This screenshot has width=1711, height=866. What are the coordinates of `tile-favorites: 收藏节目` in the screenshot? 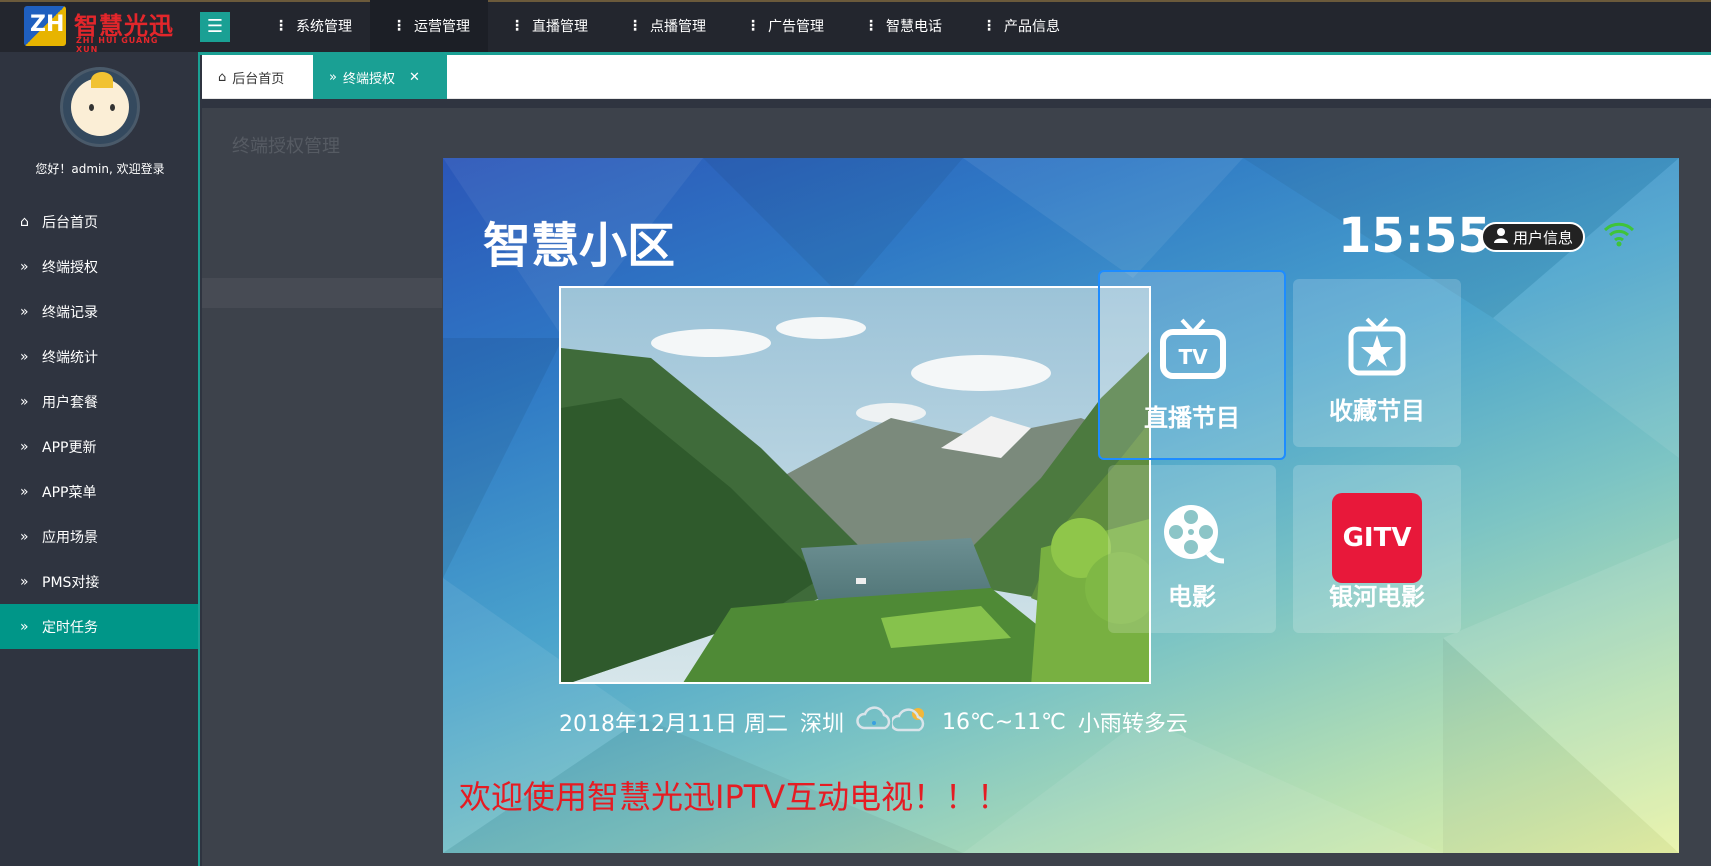 It's located at (1377, 363).